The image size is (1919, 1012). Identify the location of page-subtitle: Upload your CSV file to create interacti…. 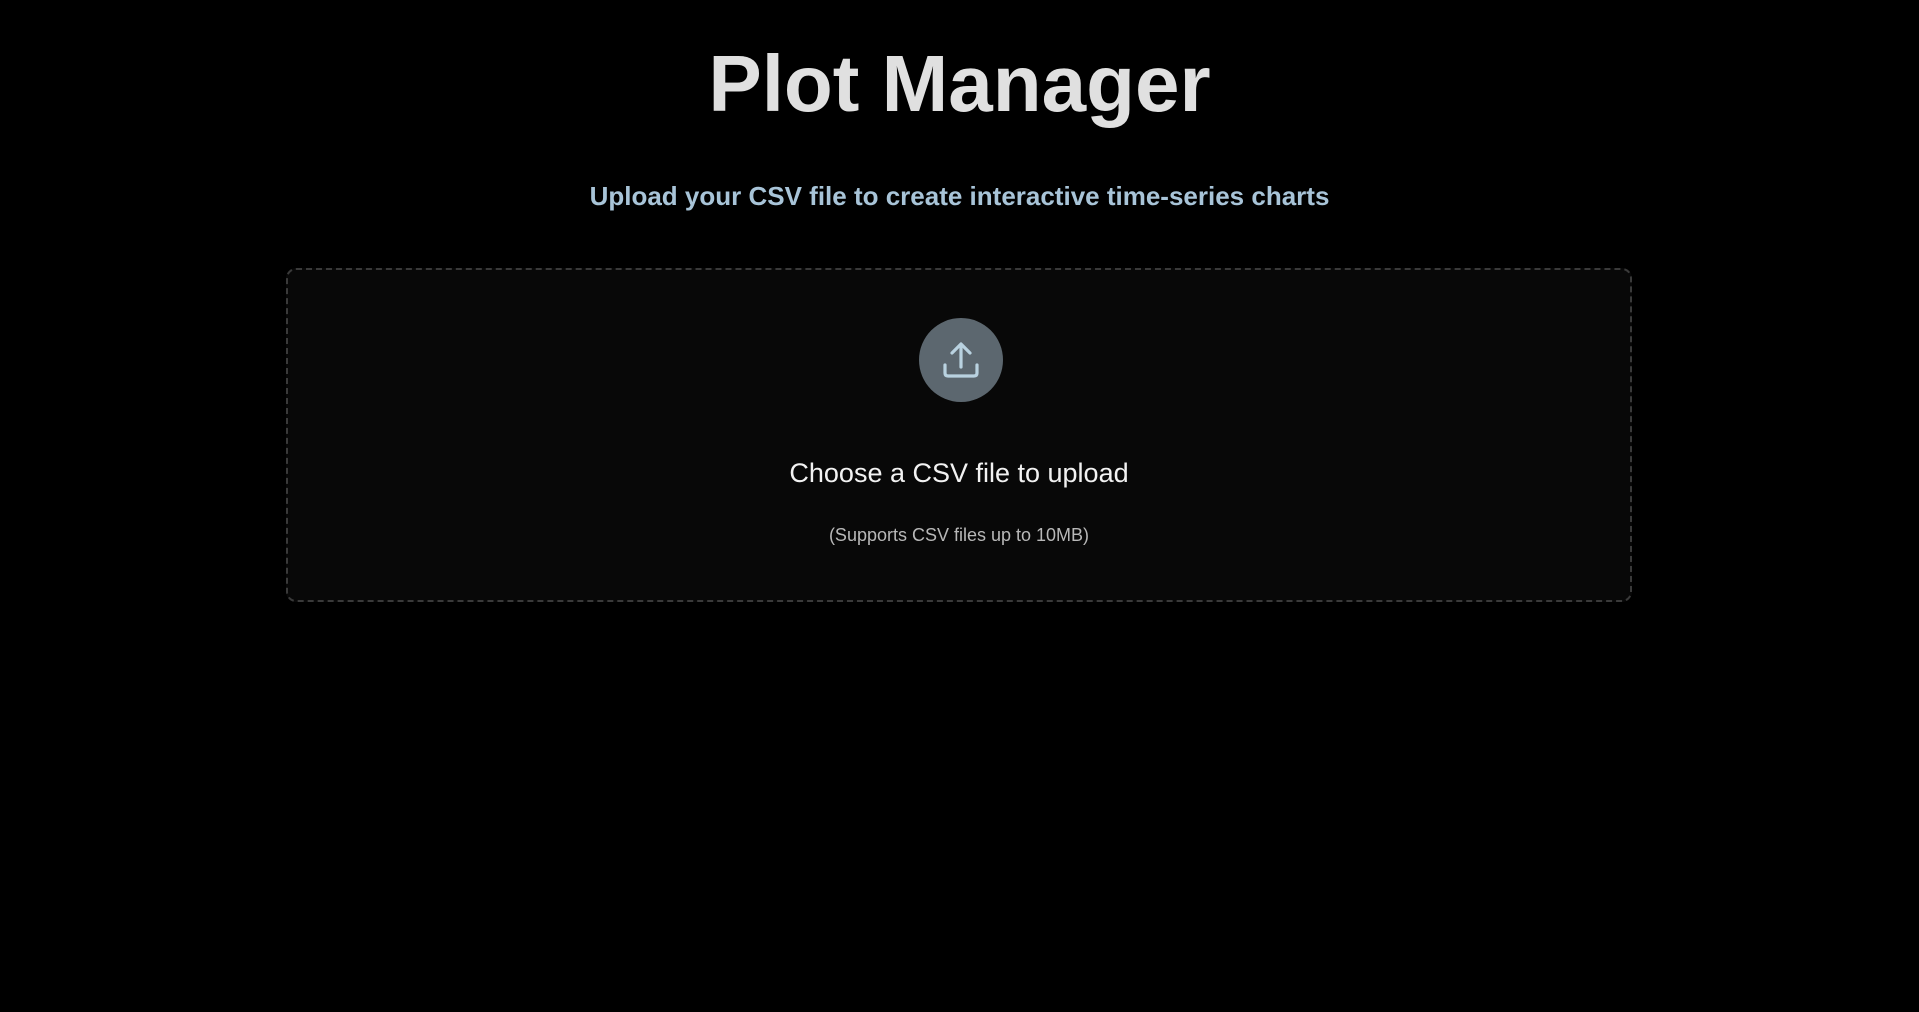
(959, 196).